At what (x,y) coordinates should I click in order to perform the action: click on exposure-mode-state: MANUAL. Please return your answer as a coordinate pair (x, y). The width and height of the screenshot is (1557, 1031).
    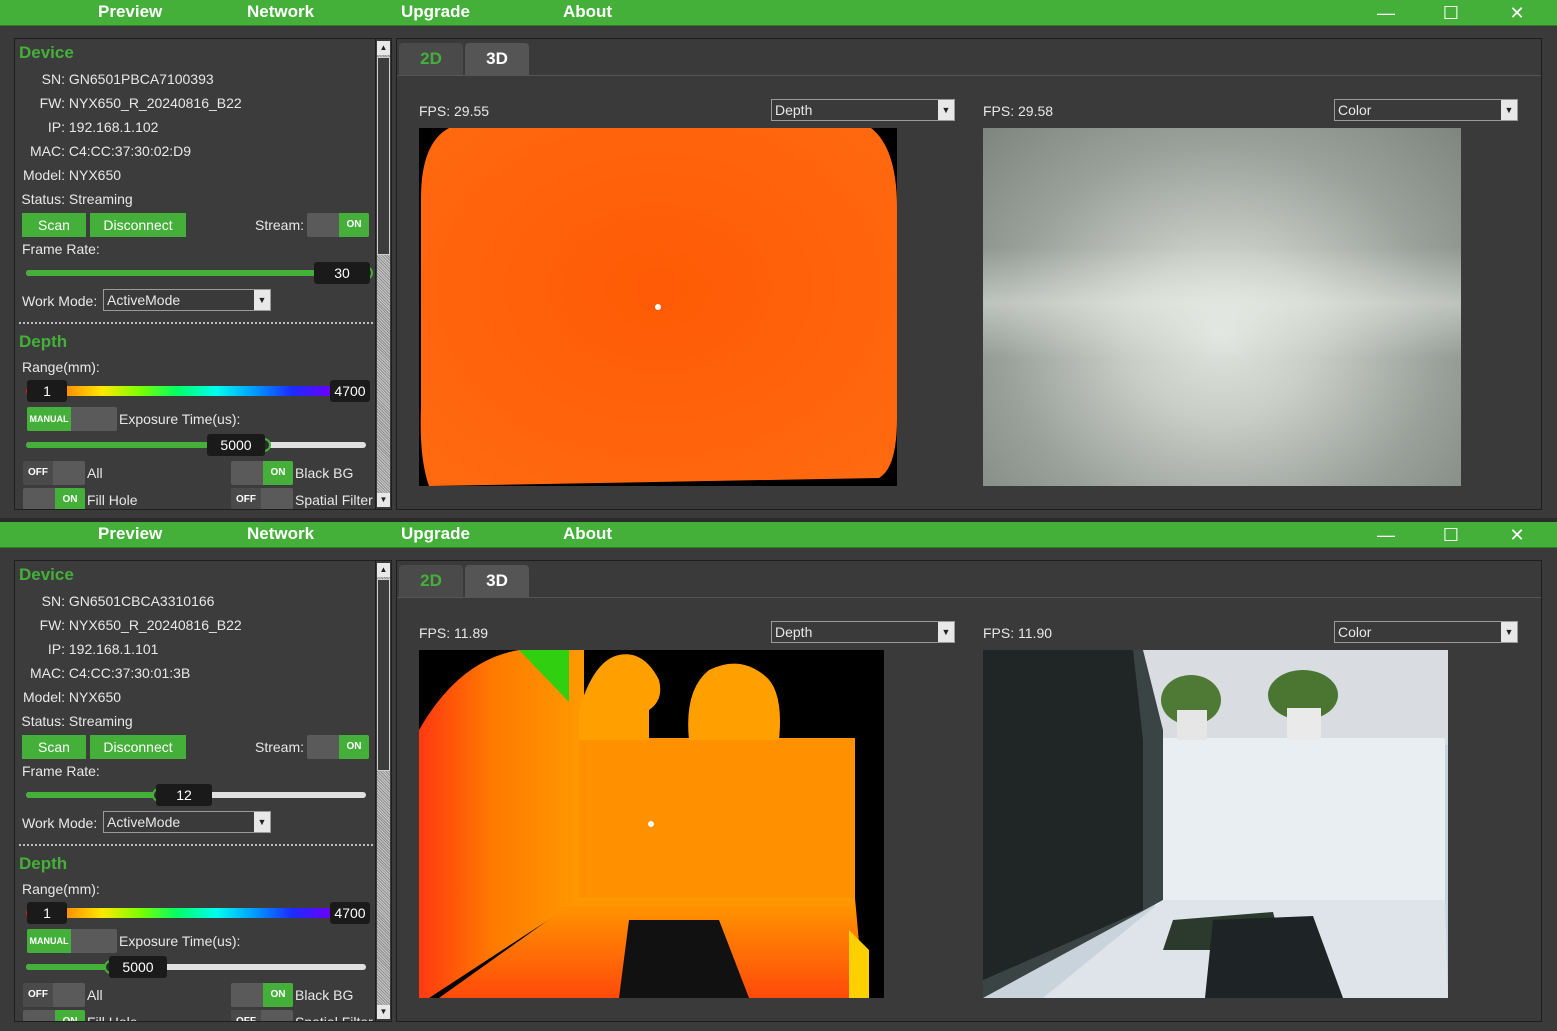
    Looking at the image, I should click on (49, 419).